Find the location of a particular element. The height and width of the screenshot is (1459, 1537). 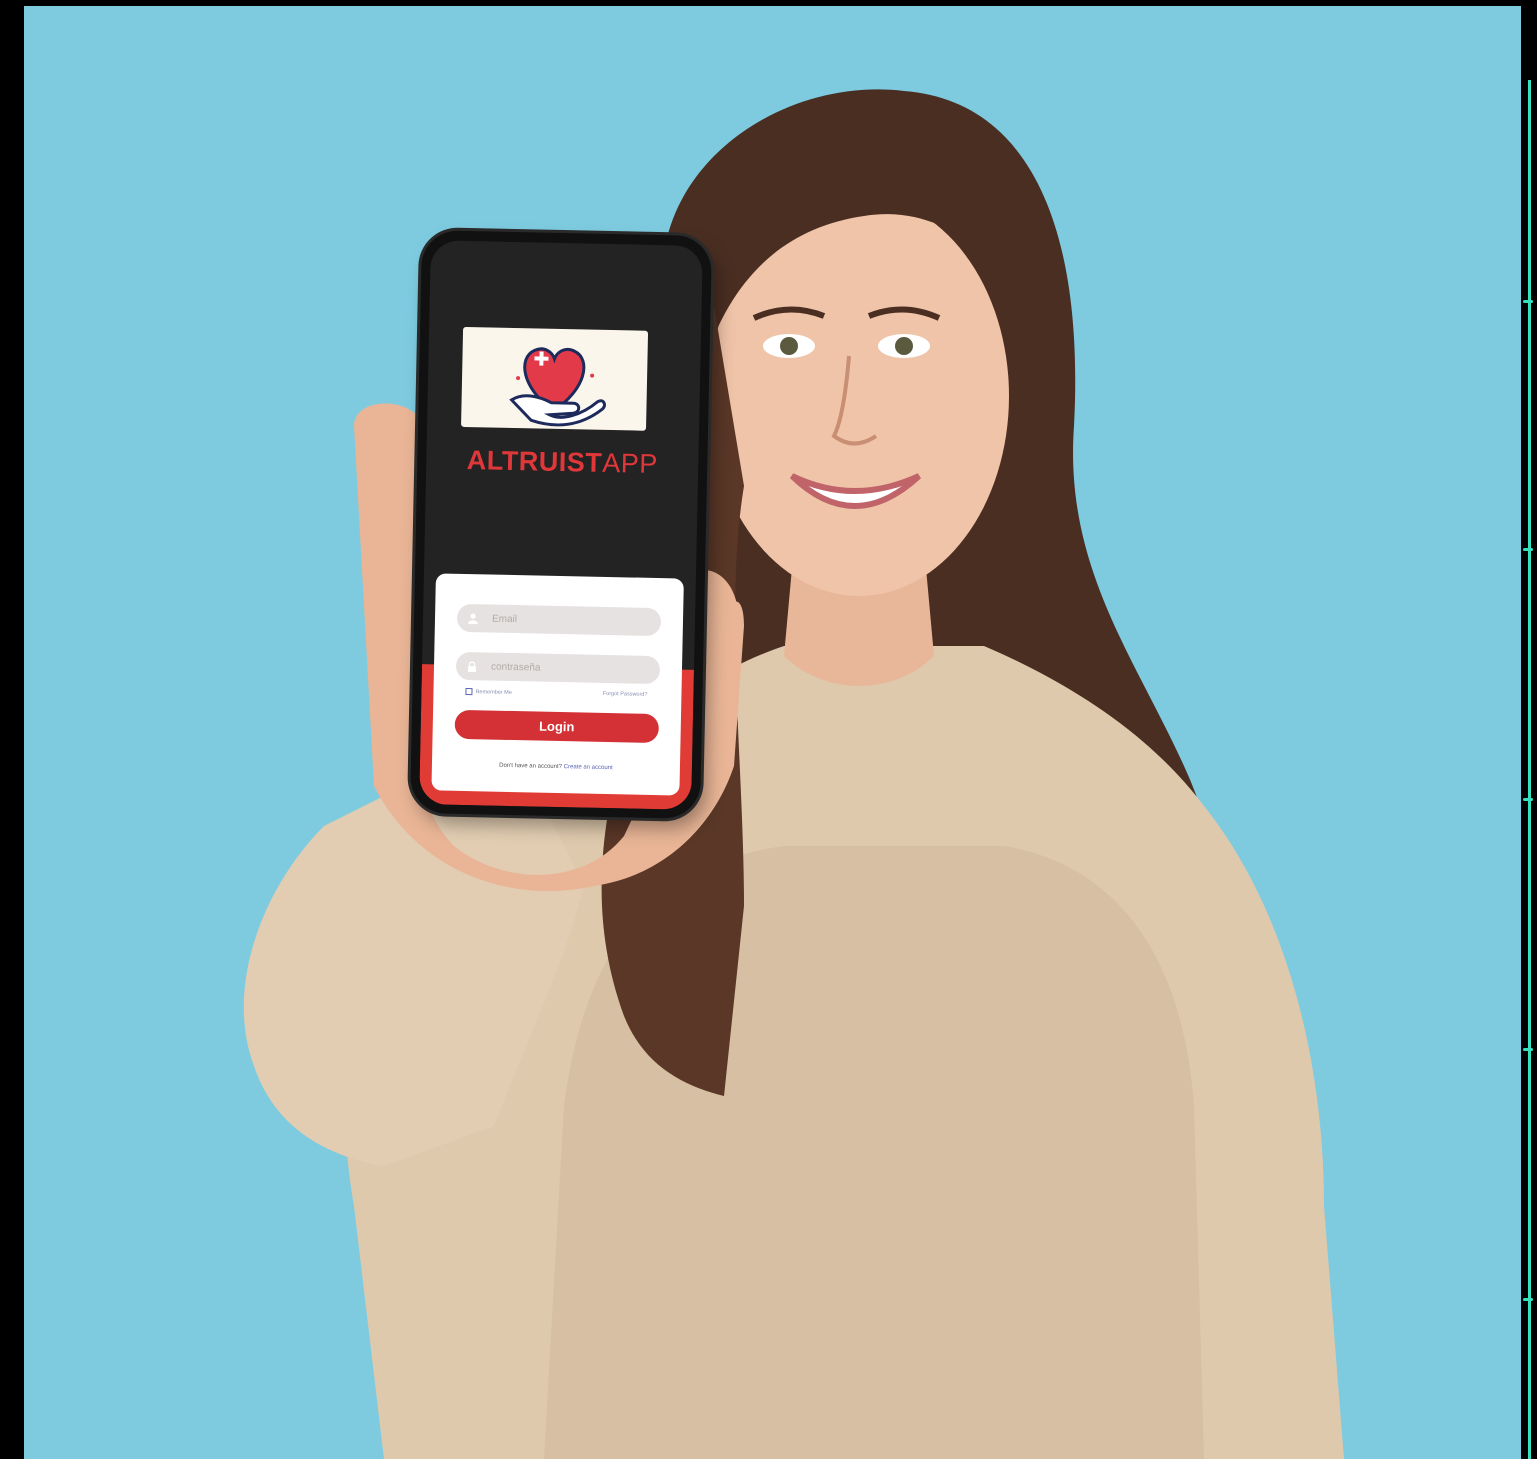

no-account-text: Don't have an account? is located at coordinates (531, 766).